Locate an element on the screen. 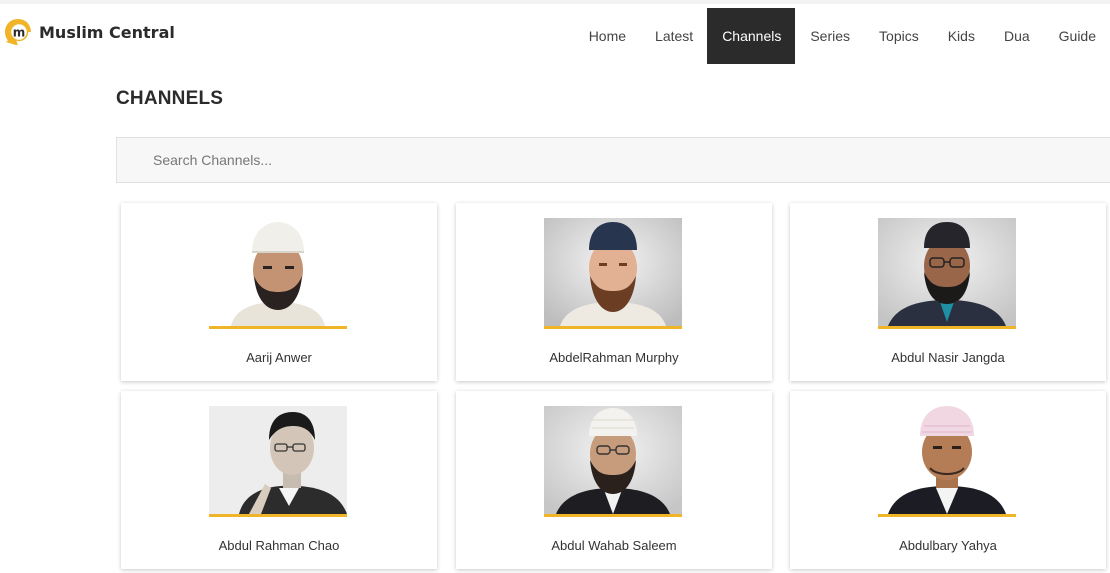 Image resolution: width=1110 pixels, height=573 pixels. channel-name: Abdul Rahman Chao is located at coordinates (279, 545).